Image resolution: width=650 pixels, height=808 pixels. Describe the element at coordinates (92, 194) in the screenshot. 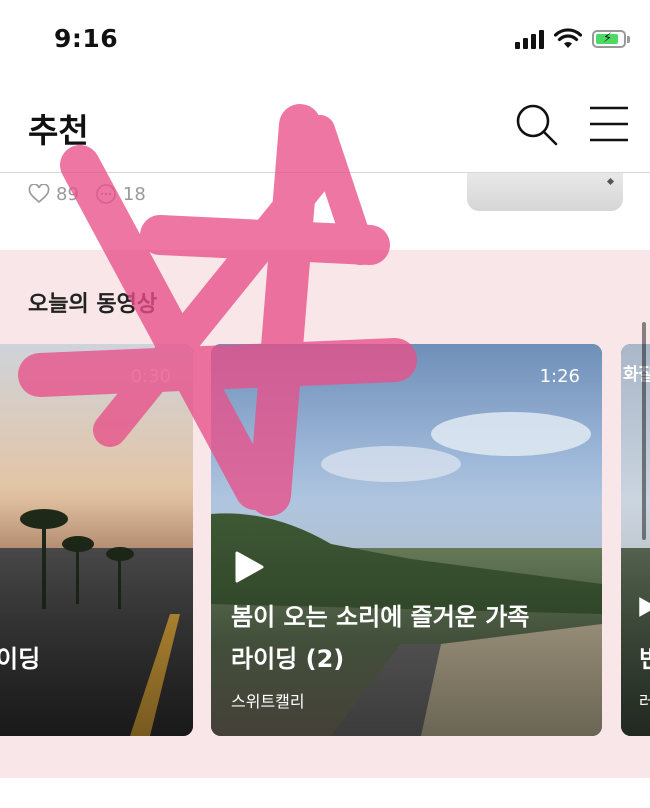

I see `post-stats: 89 18` at that location.